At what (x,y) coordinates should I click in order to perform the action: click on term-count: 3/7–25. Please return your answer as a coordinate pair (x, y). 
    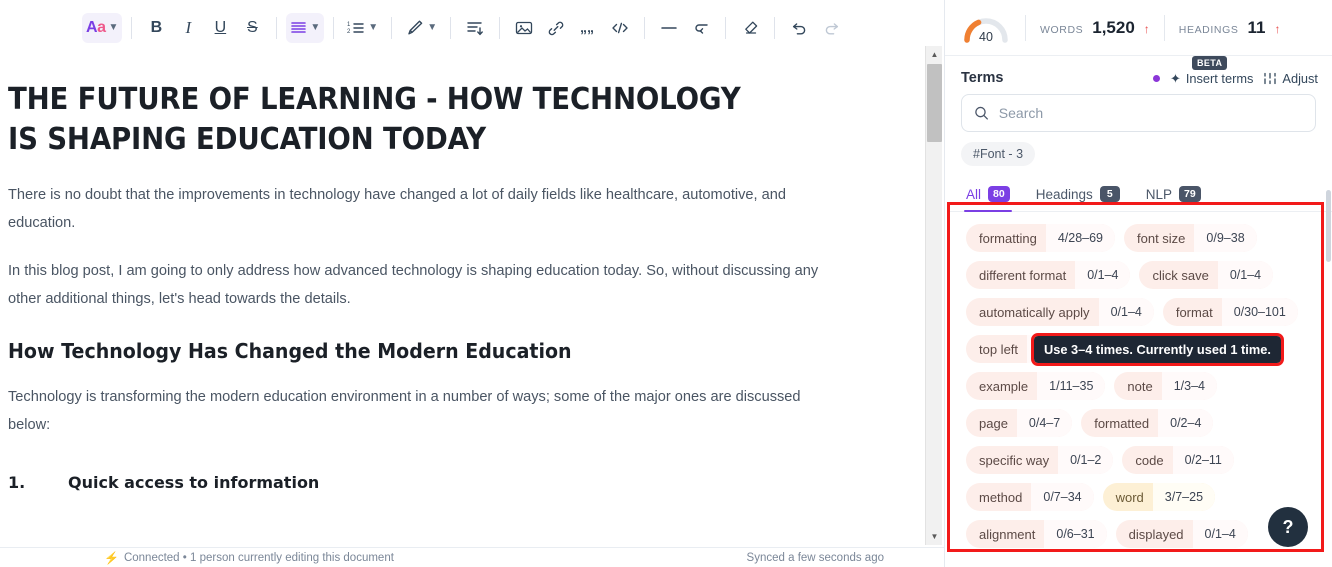
    Looking at the image, I should click on (1184, 497).